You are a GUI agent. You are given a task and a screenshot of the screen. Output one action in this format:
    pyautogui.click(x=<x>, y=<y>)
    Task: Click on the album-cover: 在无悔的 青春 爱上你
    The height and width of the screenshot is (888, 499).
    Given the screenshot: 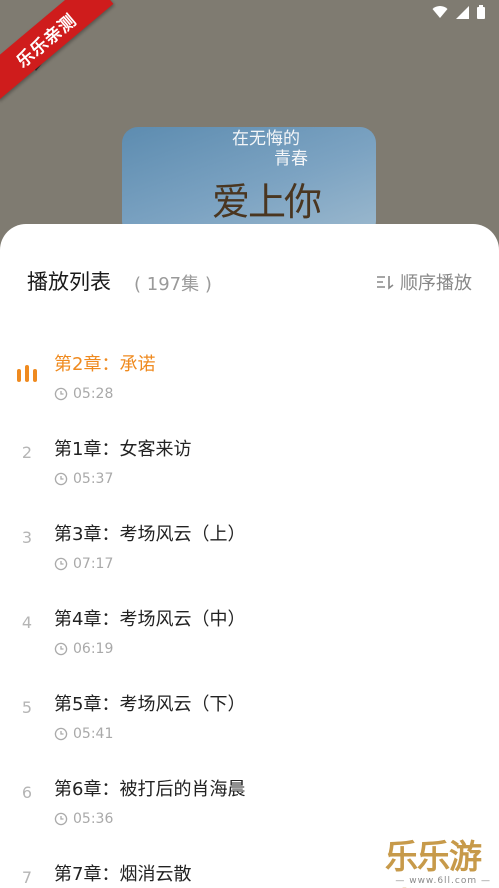 What is the action you would take?
    pyautogui.click(x=249, y=182)
    